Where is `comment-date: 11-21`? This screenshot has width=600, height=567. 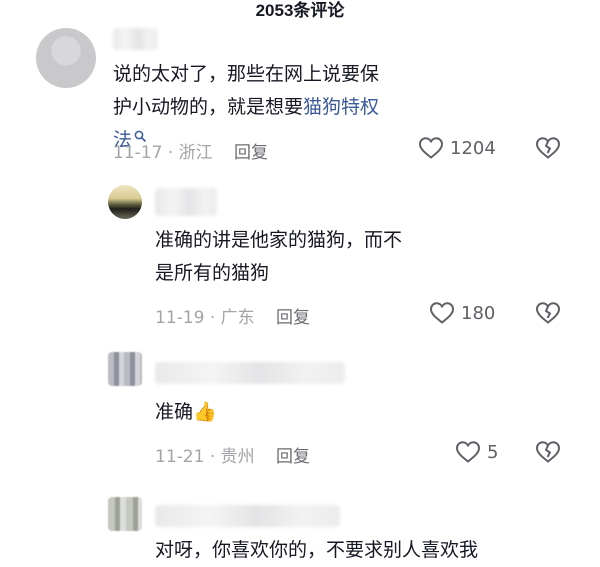 comment-date: 11-21 is located at coordinates (180, 457).